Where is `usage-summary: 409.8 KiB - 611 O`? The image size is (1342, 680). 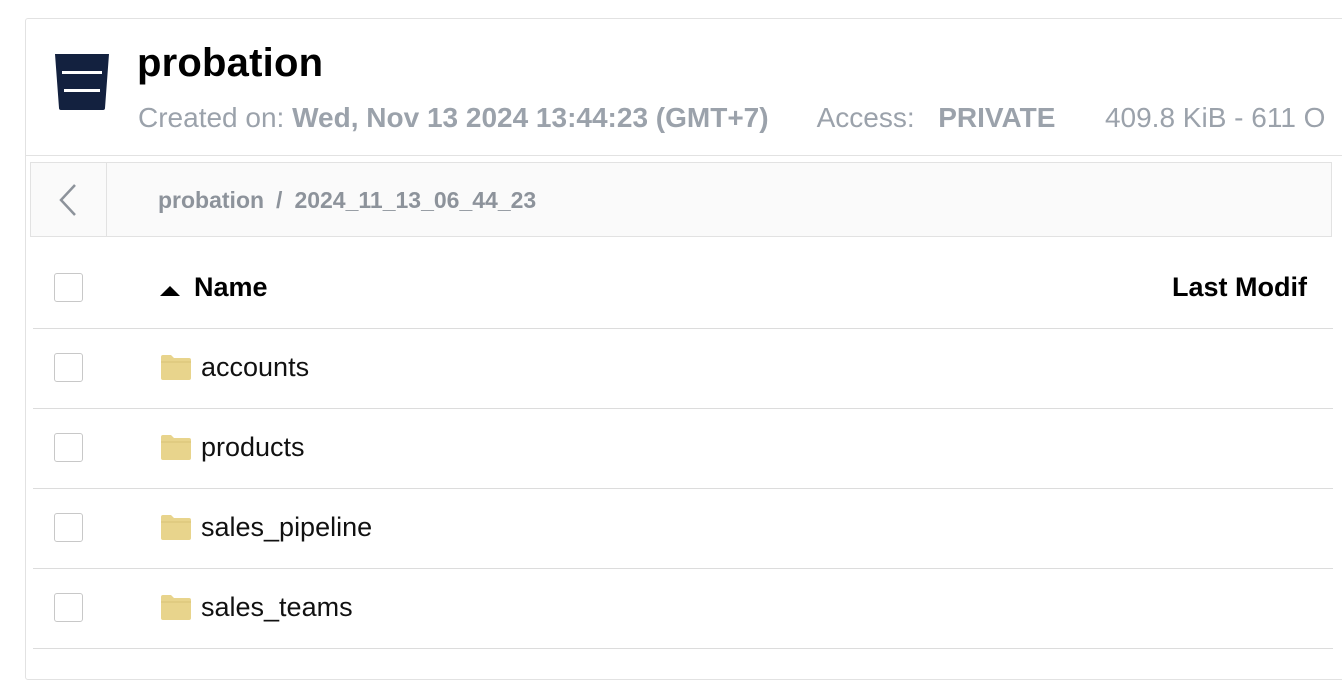 usage-summary: 409.8 KiB - 611 O is located at coordinates (1215, 117).